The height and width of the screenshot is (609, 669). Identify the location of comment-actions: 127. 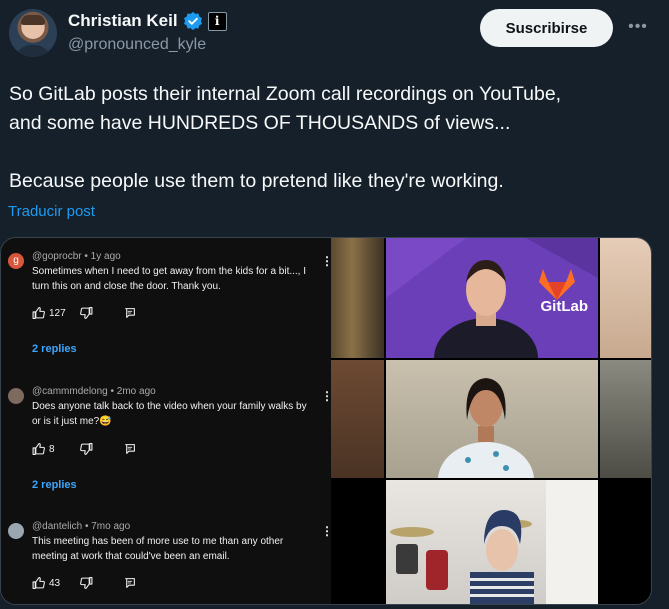
(84, 313).